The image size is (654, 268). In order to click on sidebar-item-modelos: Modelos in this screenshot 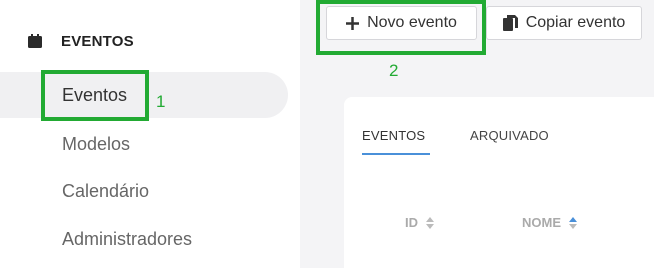, I will do `click(144, 144)`.